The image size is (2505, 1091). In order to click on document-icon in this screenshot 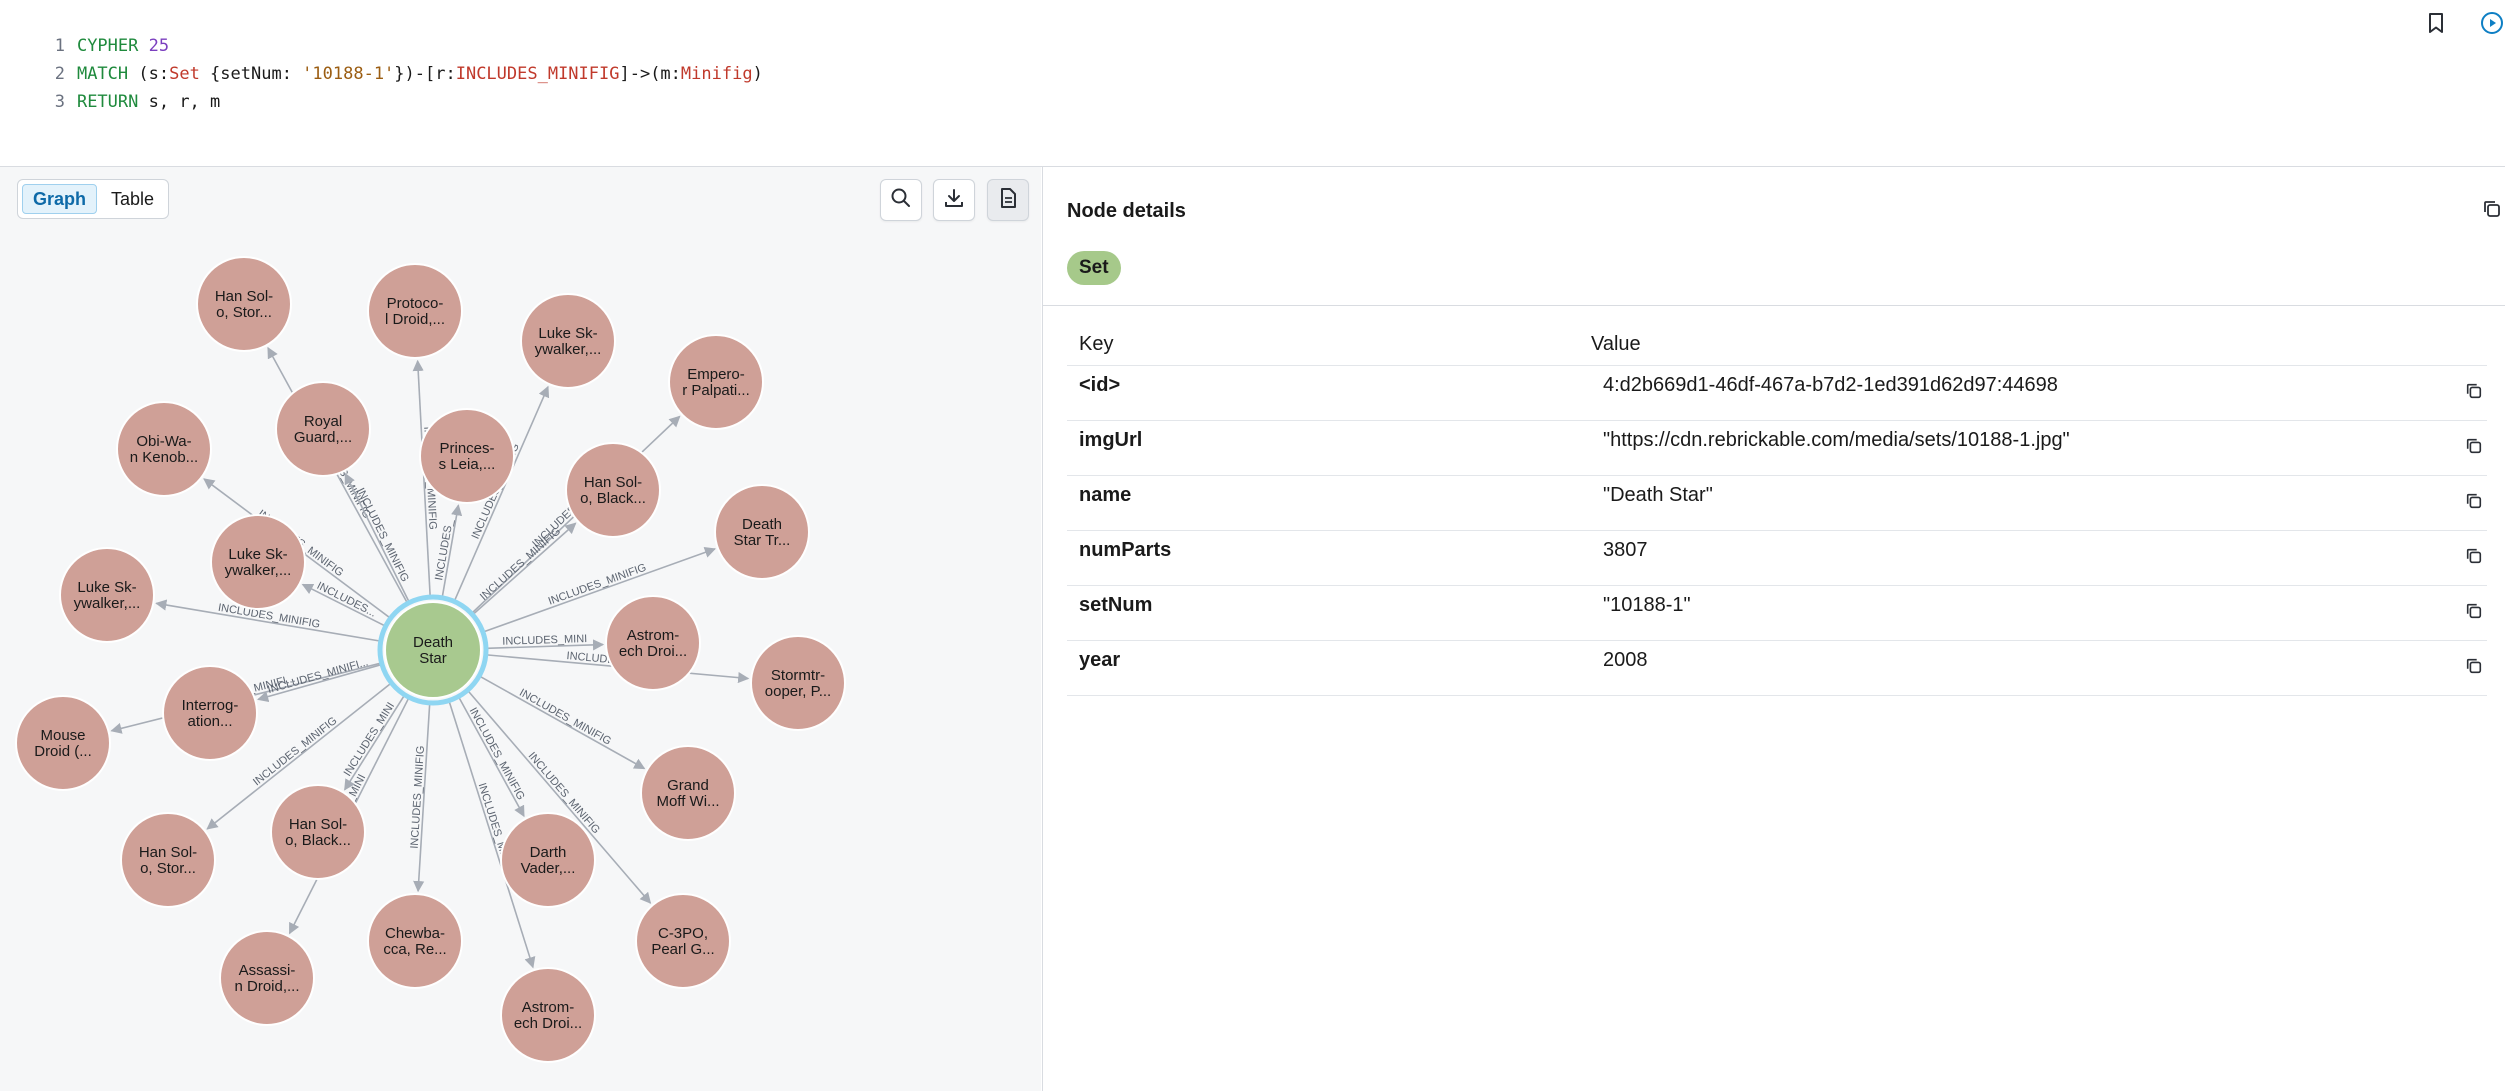, I will do `click(1008, 200)`.